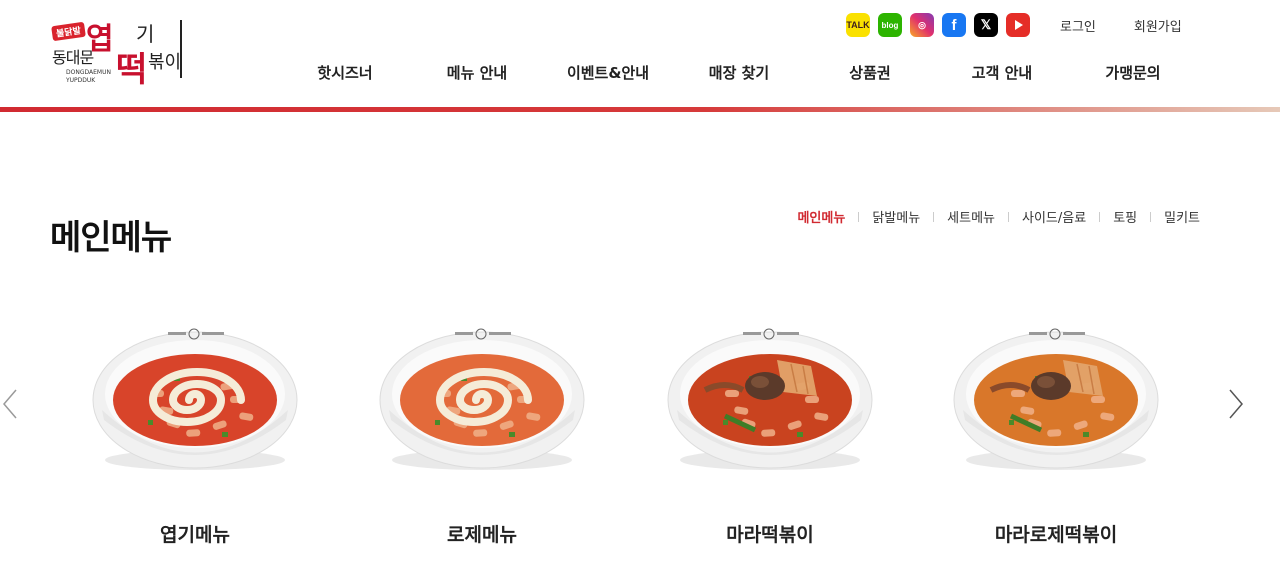 This screenshot has width=1280, height=588. Describe the element at coordinates (890, 25) in the screenshot. I see `naver-blog-icon: blog` at that location.